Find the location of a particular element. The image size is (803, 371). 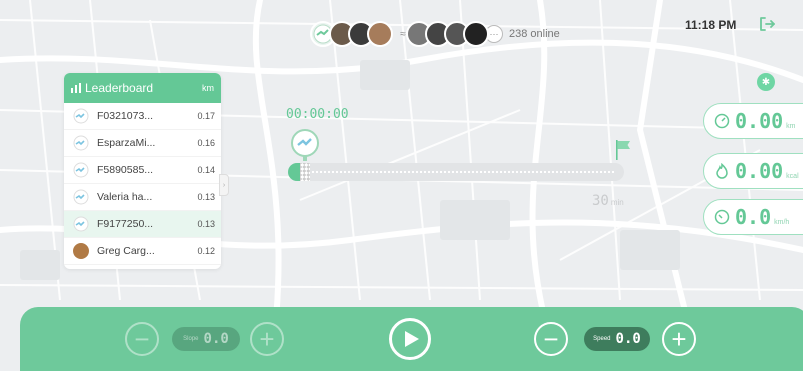

speed-display: Speed 0.0 is located at coordinates (617, 339).